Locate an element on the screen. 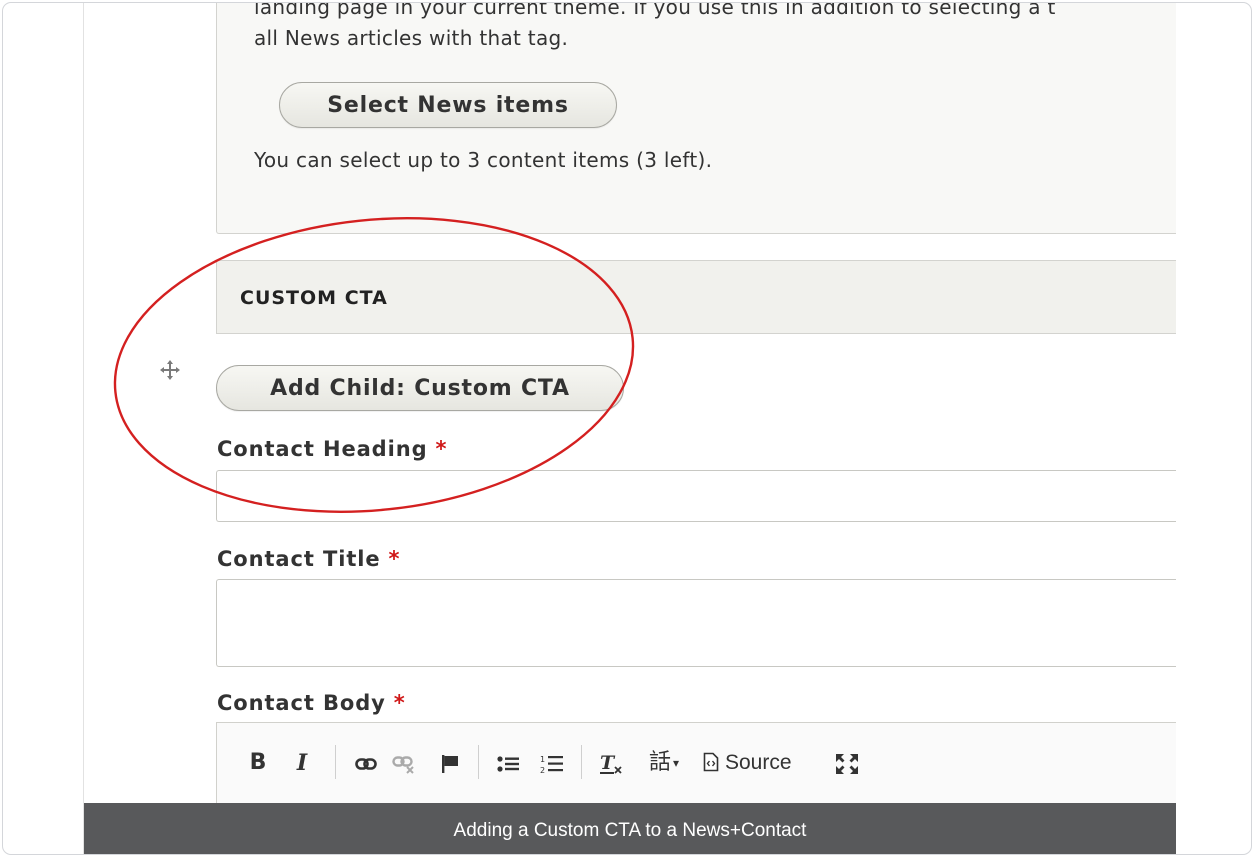 Image resolution: width=1254 pixels, height=857 pixels. editor-toolbar: B I 1 2 T 話 ▾ Source is located at coordinates (696, 763).